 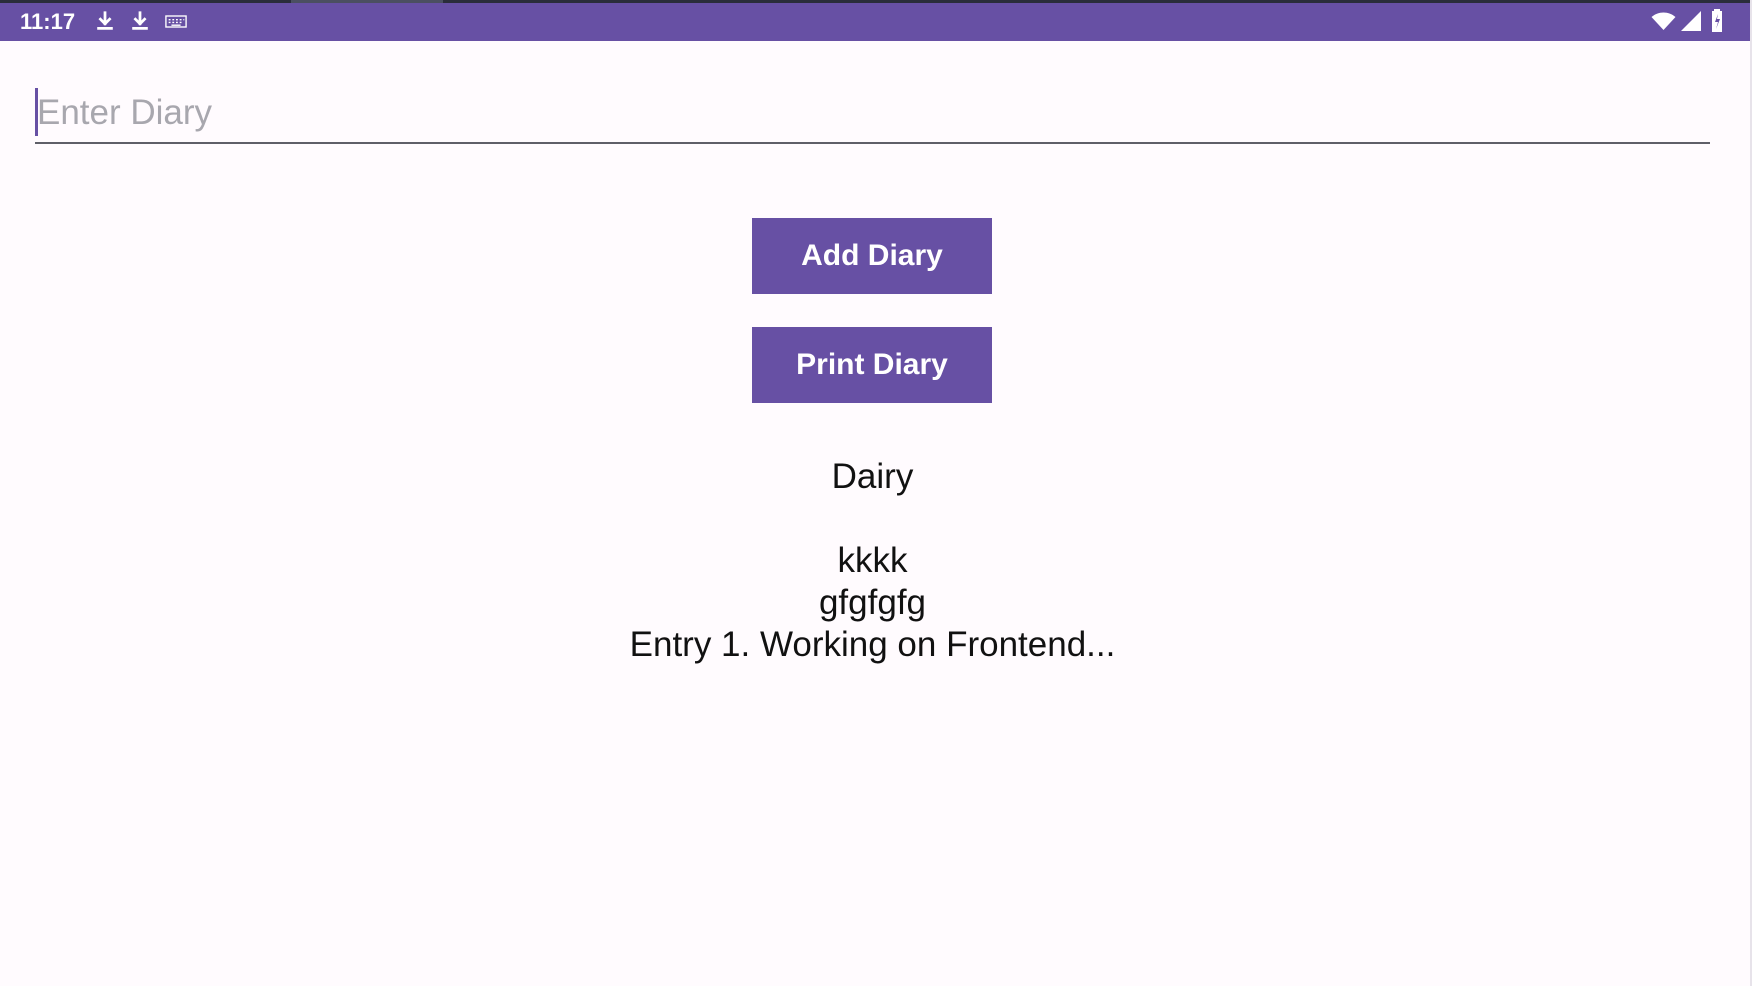 What do you see at coordinates (875, 20) in the screenshot?
I see `status-bar: 11:17` at bounding box center [875, 20].